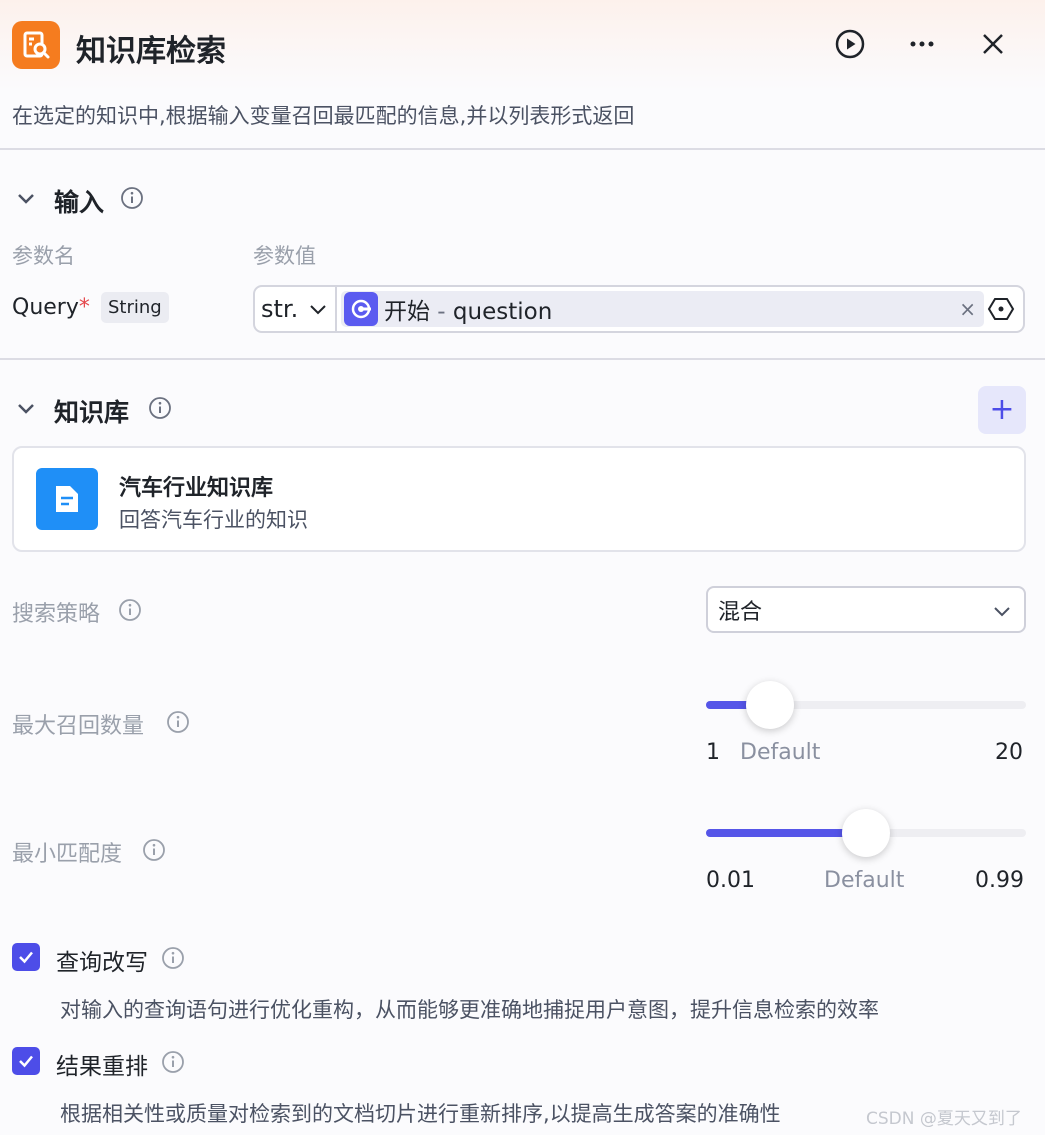 This screenshot has width=1045, height=1135. Describe the element at coordinates (967, 309) in the screenshot. I see `clear-variable-button: ×` at that location.